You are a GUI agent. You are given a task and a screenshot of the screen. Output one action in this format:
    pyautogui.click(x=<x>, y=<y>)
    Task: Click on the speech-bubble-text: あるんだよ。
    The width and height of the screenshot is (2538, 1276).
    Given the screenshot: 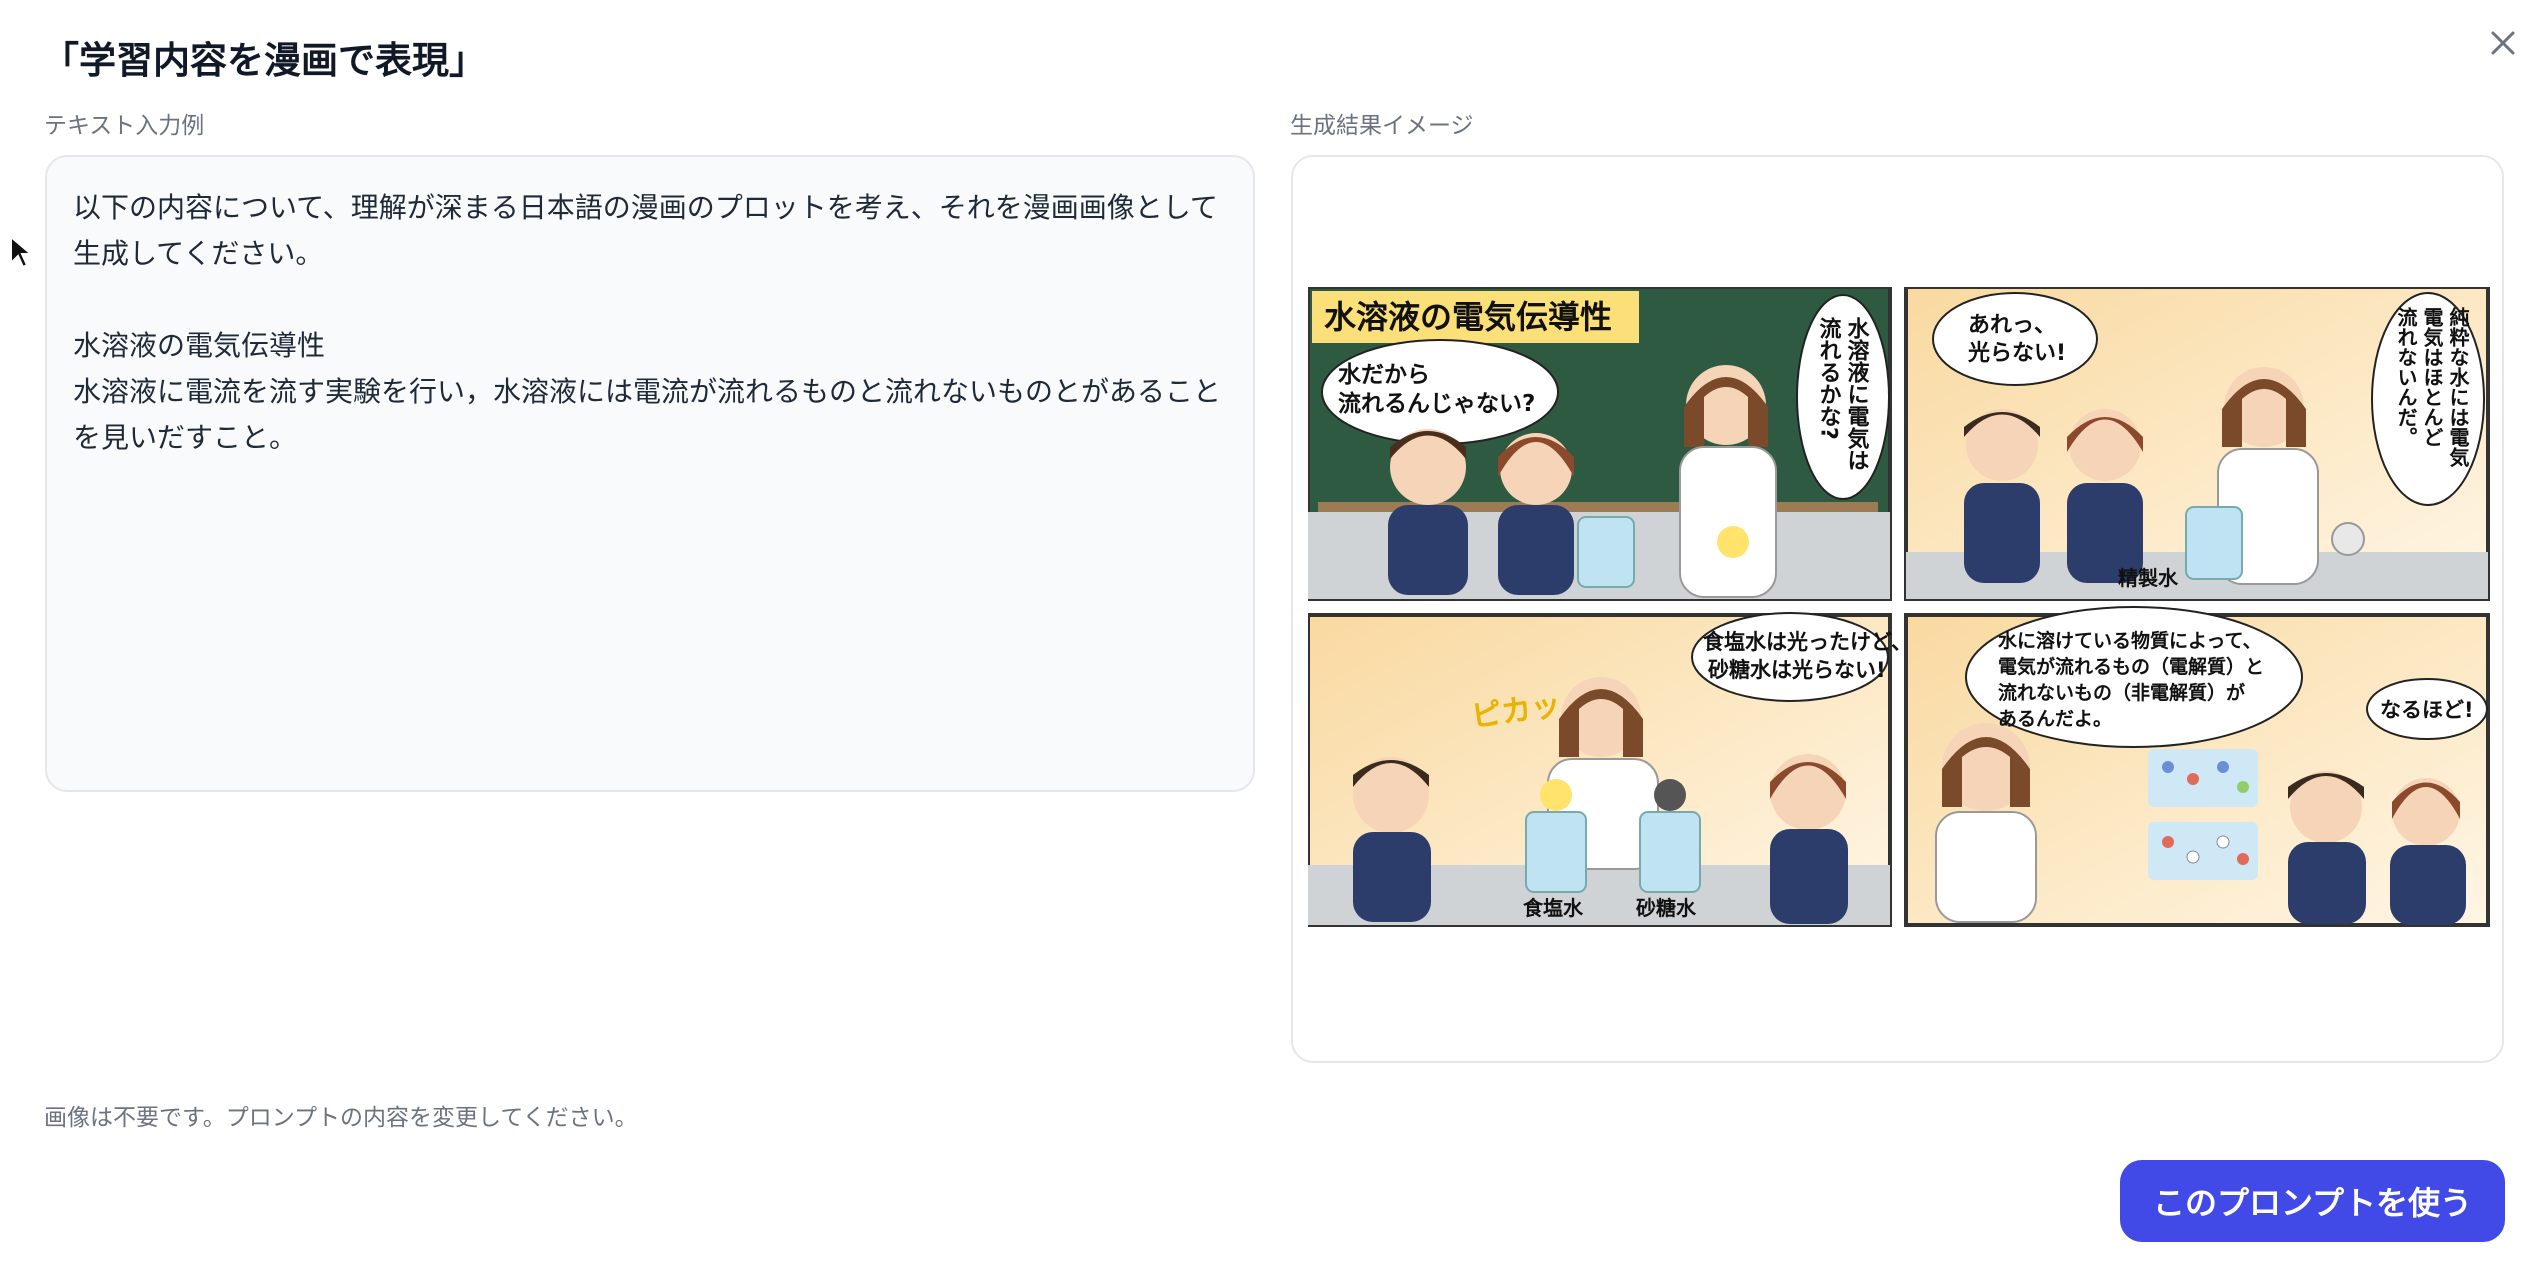 What is the action you would take?
    pyautogui.click(x=2055, y=719)
    